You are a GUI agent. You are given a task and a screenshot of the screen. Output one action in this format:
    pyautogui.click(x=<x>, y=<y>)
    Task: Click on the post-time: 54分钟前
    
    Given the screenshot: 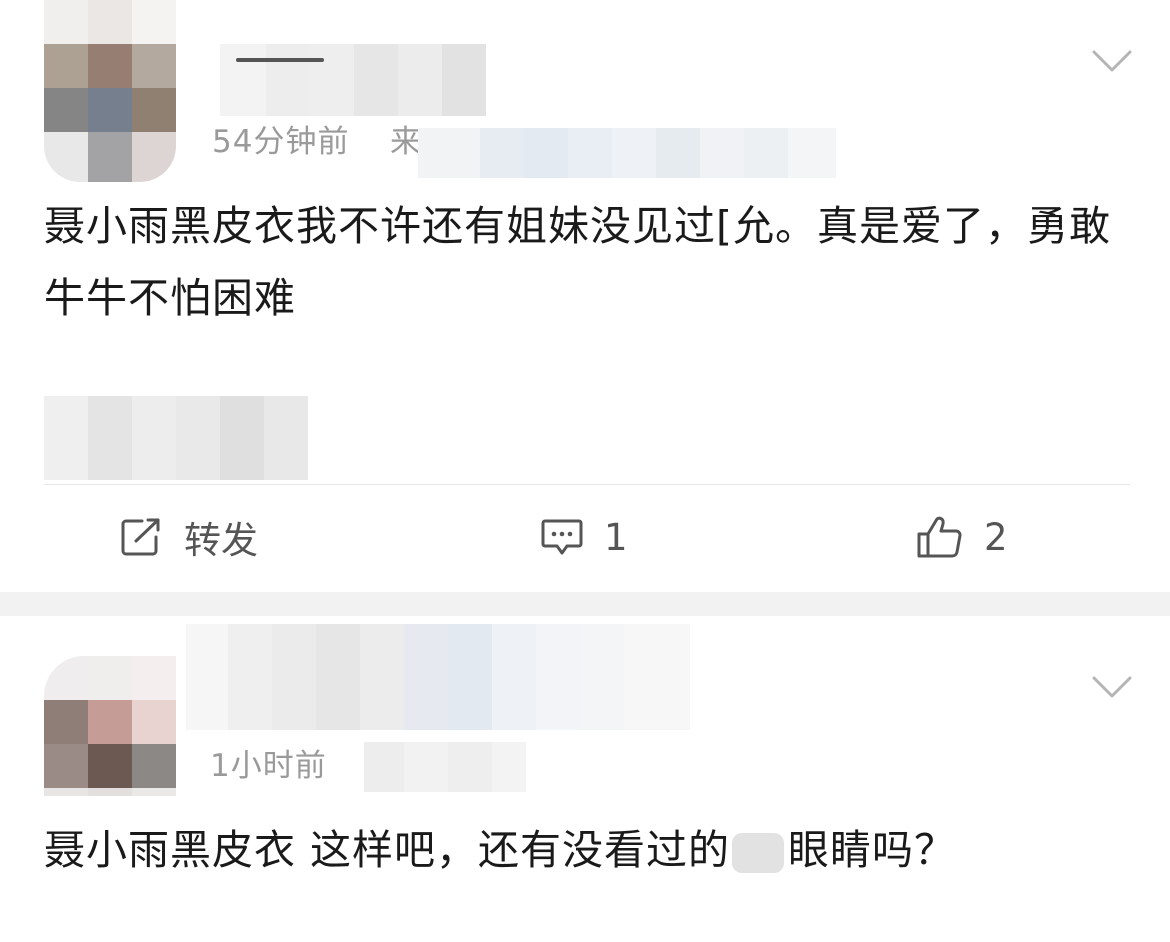 What is the action you would take?
    pyautogui.click(x=281, y=142)
    